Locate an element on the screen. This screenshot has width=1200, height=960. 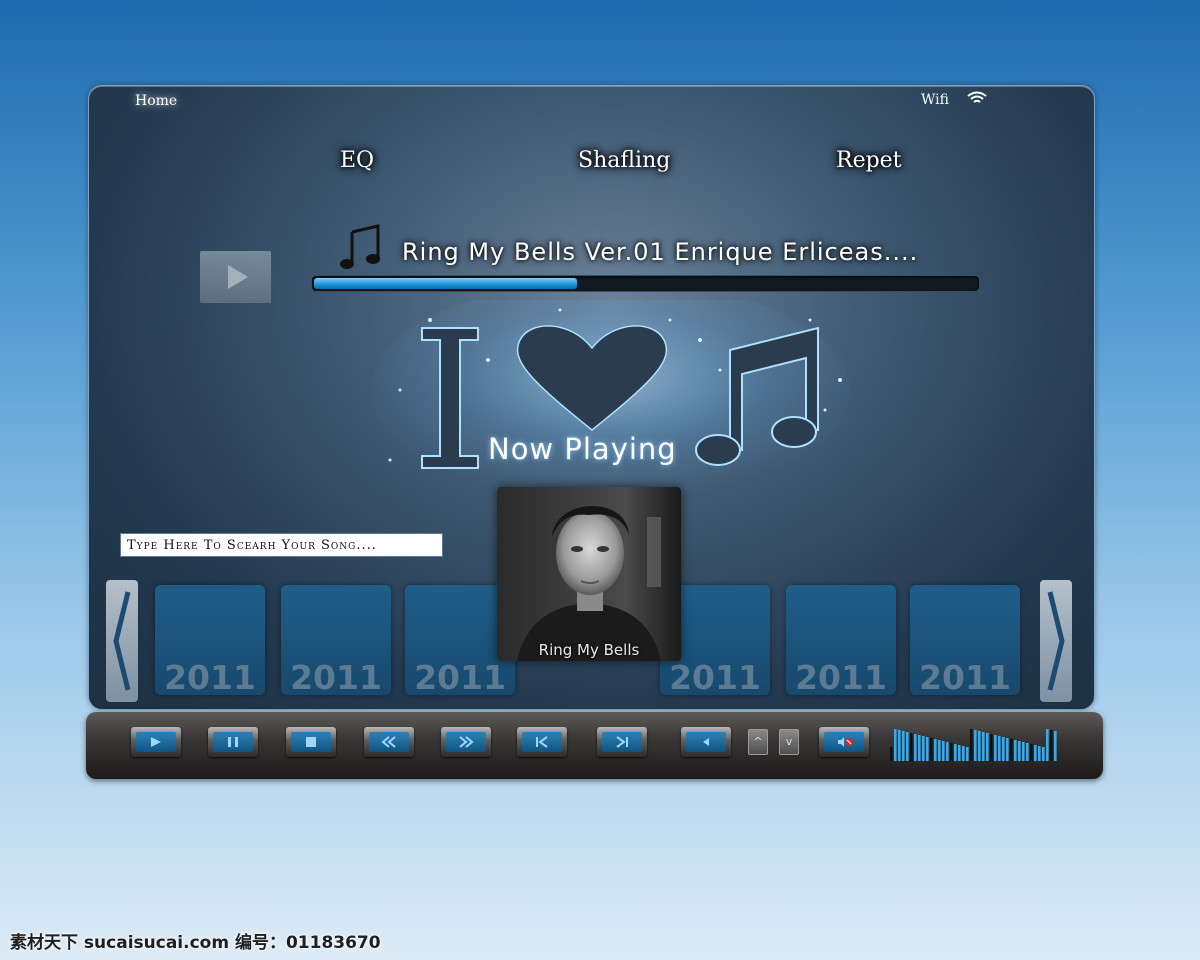
pause-button is located at coordinates (233, 742).